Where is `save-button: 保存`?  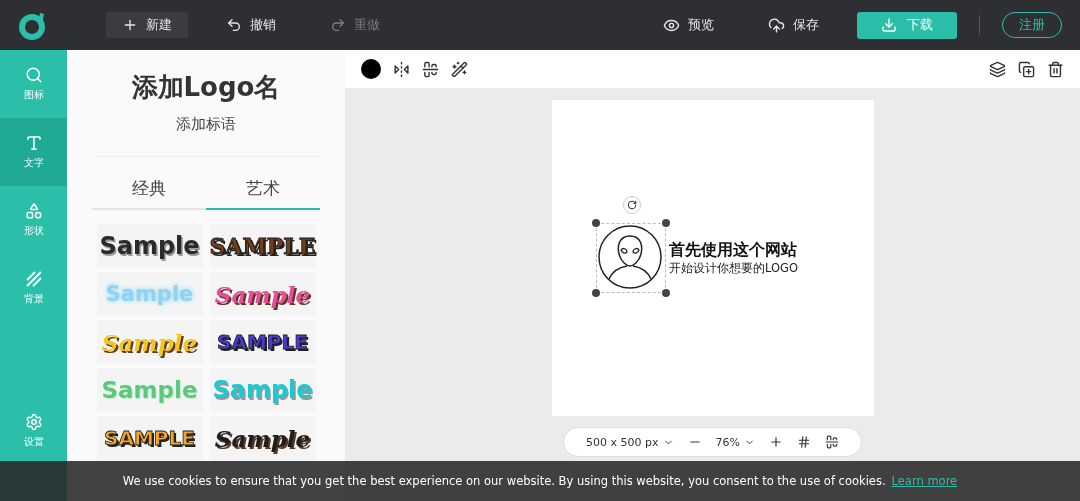 save-button: 保存 is located at coordinates (793, 25).